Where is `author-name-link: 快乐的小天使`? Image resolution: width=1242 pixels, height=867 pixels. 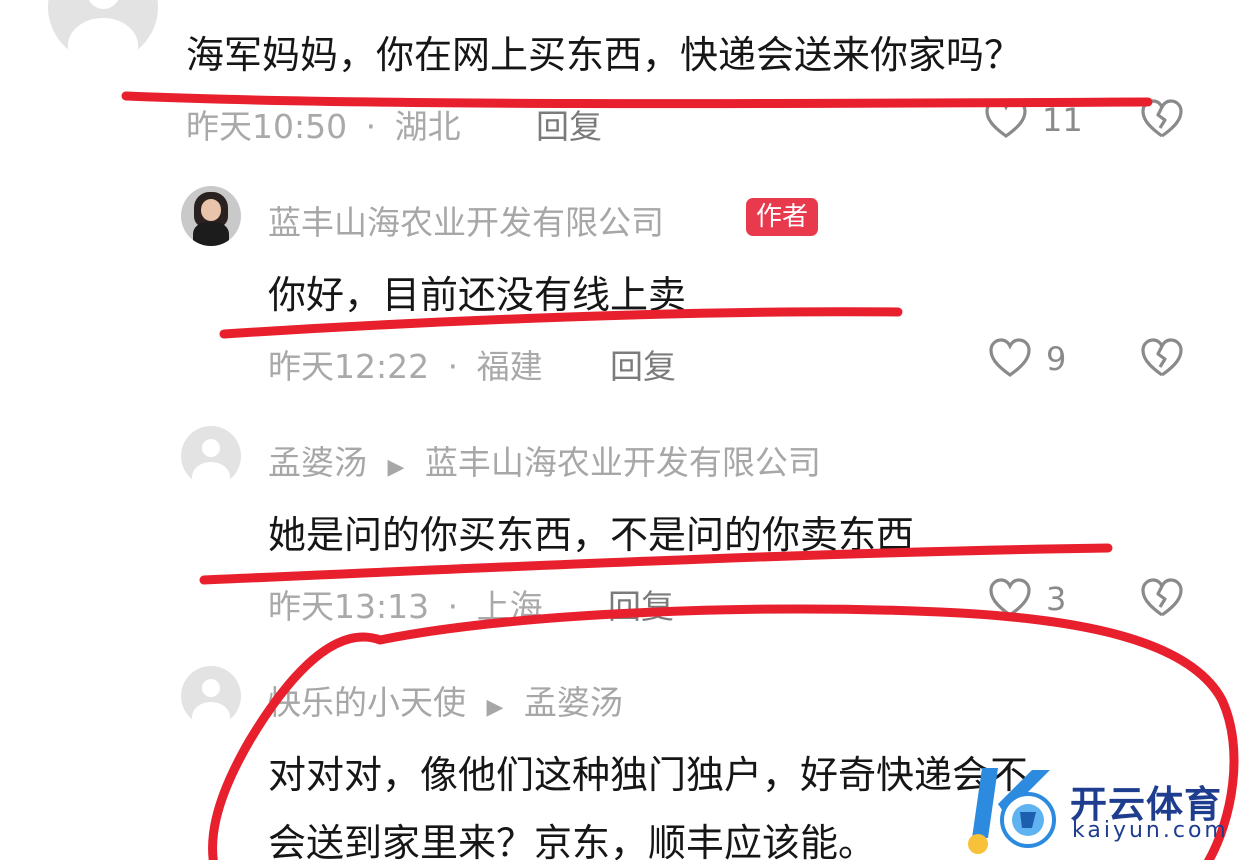 author-name-link: 快乐的小天使 is located at coordinates (367, 702).